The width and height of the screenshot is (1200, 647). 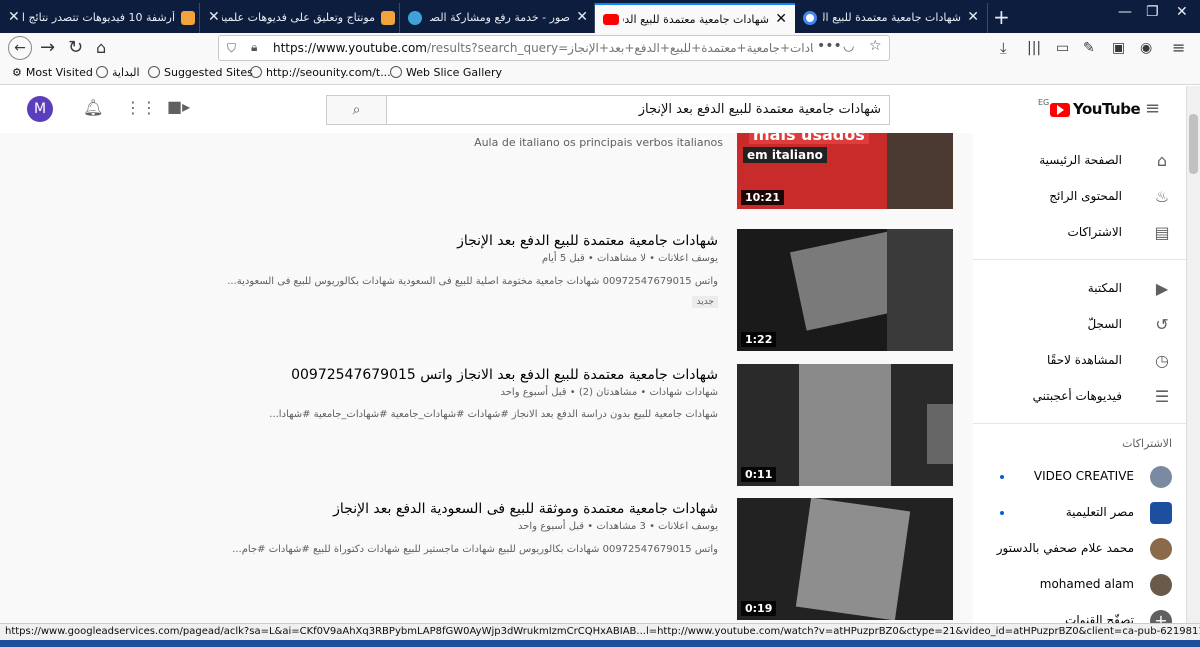 What do you see at coordinates (875, 46) in the screenshot?
I see `bookmark-star-icon: ☆` at bounding box center [875, 46].